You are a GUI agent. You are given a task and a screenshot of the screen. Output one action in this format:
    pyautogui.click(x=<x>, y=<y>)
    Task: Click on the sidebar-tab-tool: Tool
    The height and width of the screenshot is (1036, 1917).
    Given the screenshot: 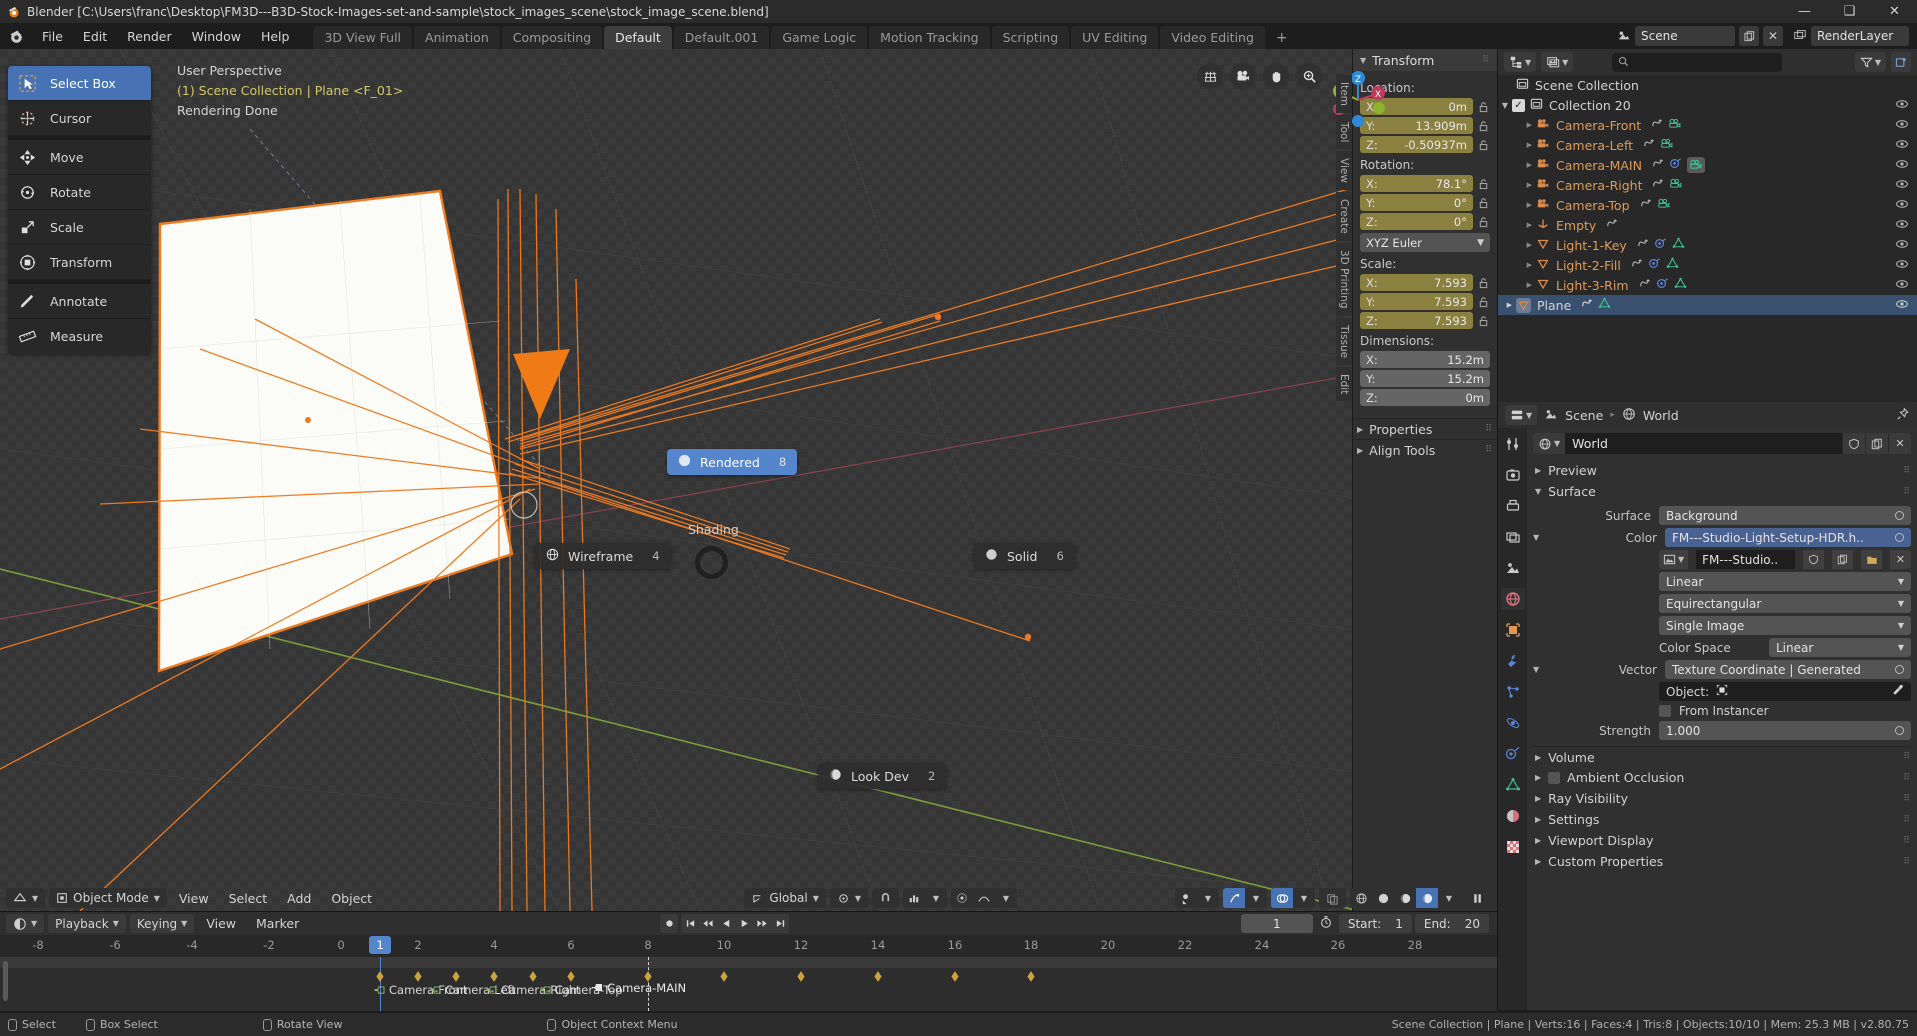 What is the action you would take?
    pyautogui.click(x=1344, y=132)
    